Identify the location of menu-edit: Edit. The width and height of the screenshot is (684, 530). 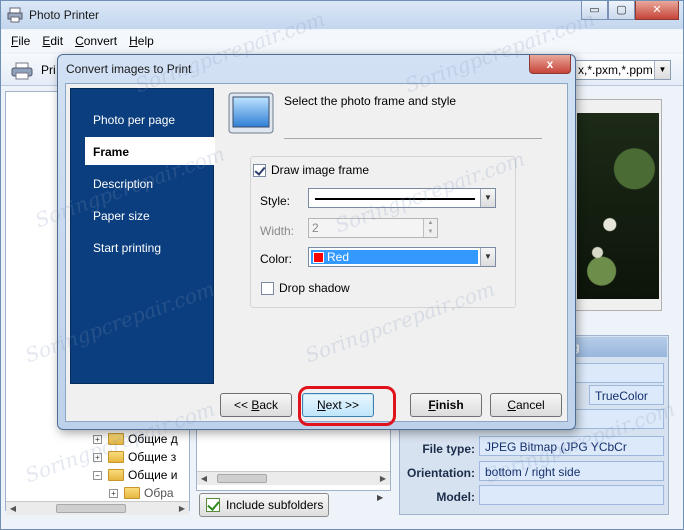
(52, 41).